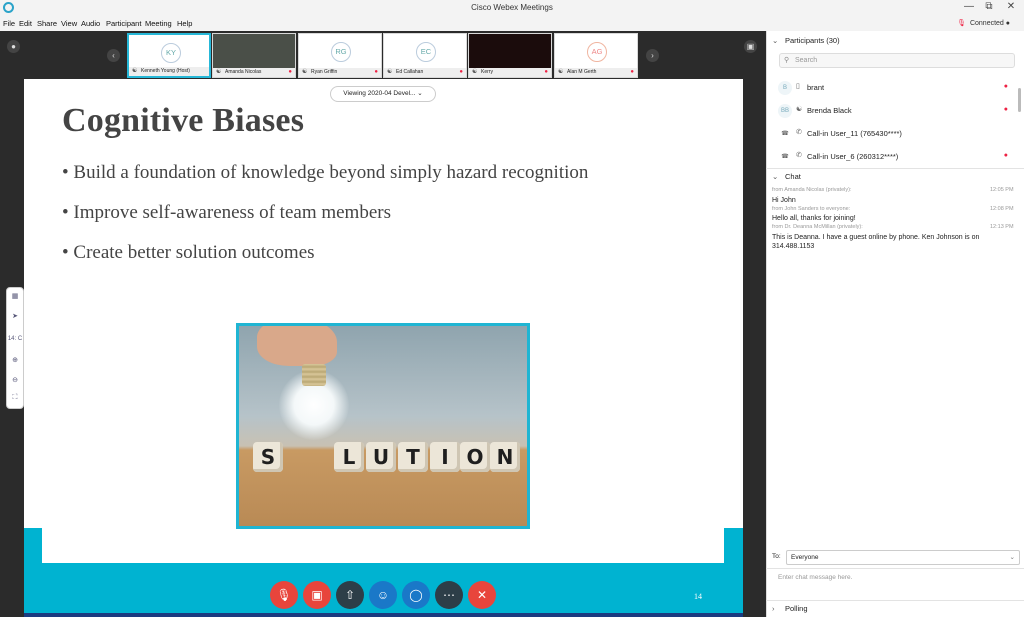  I want to click on menu-audio: Audio, so click(90, 23).